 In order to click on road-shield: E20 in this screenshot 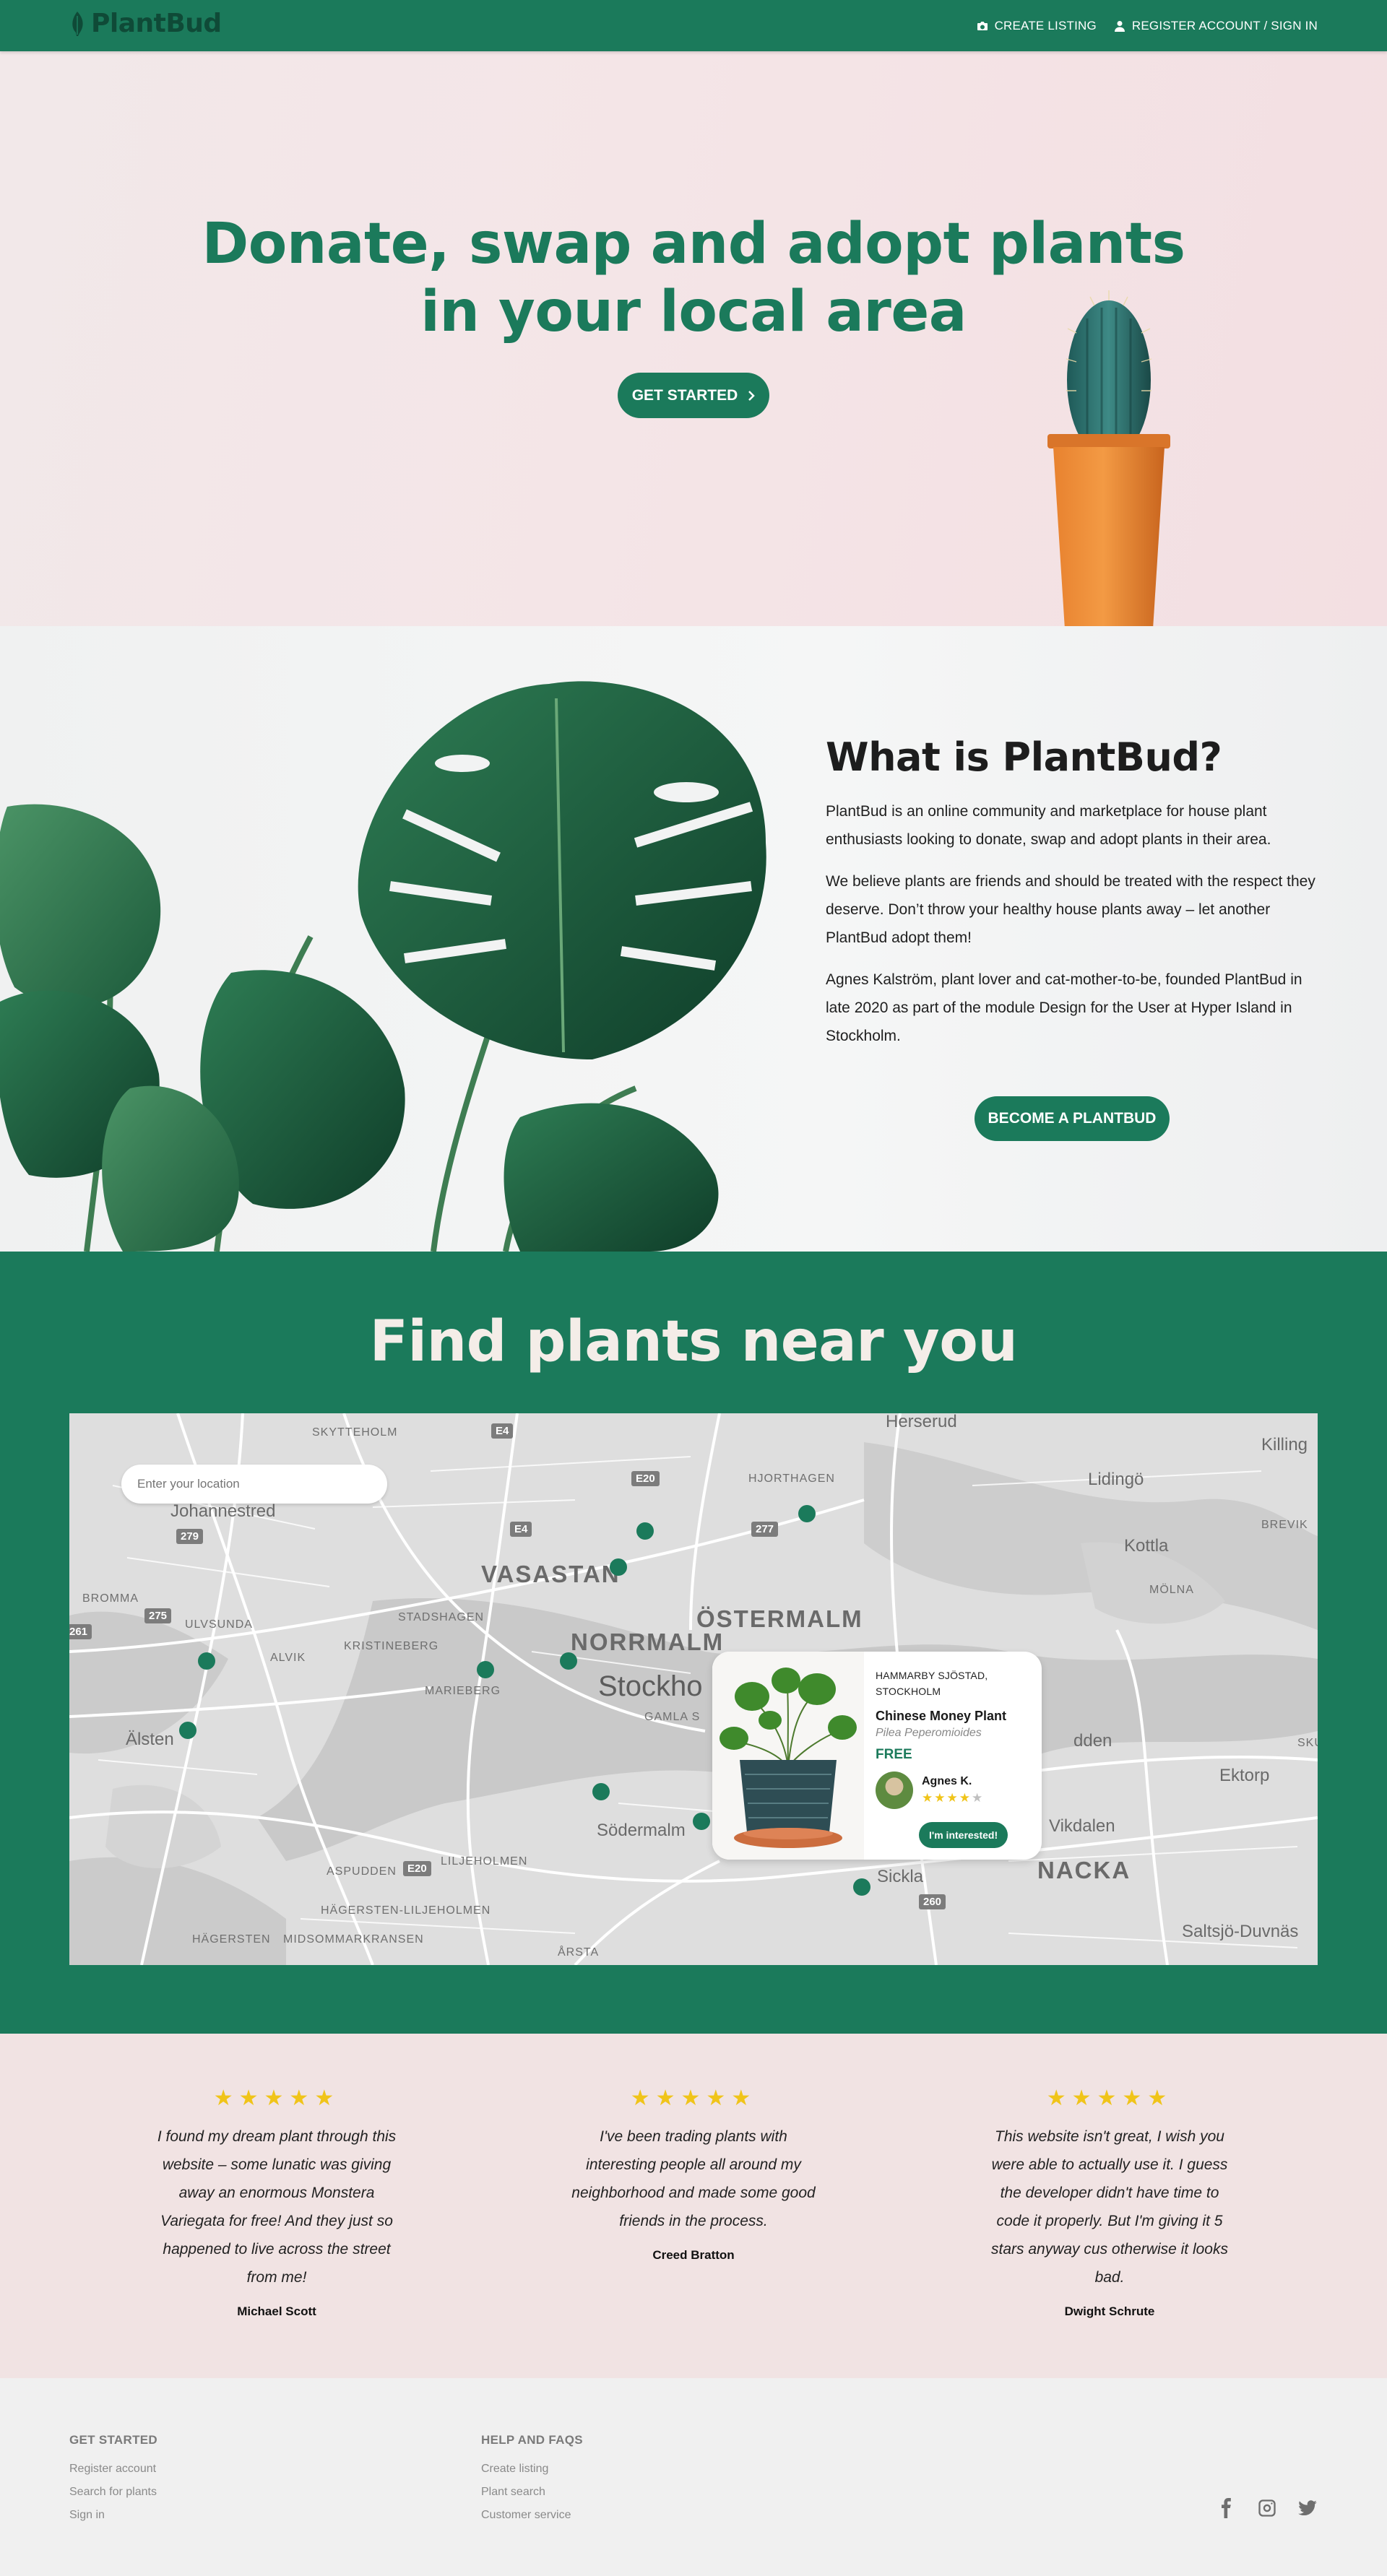, I will do `click(417, 1868)`.